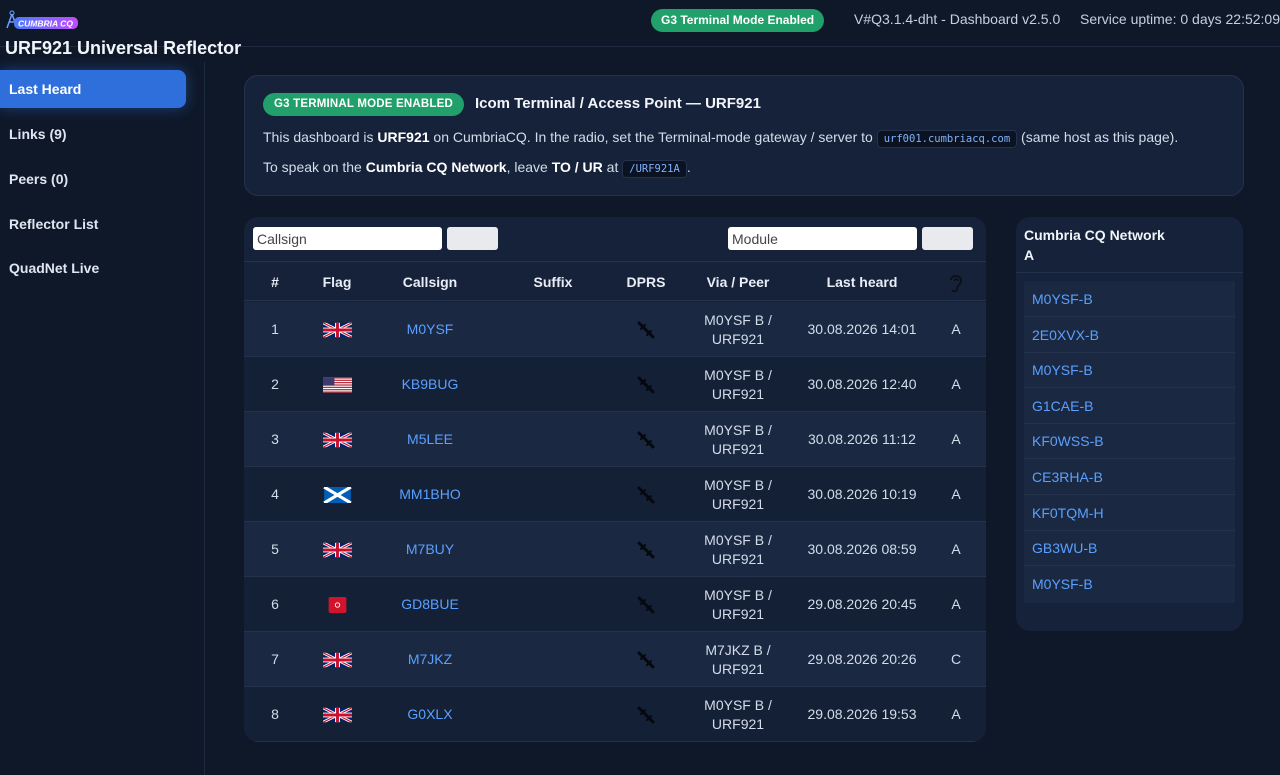 Image resolution: width=1280 pixels, height=775 pixels. What do you see at coordinates (275, 659) in the screenshot?
I see `row-number: 7` at bounding box center [275, 659].